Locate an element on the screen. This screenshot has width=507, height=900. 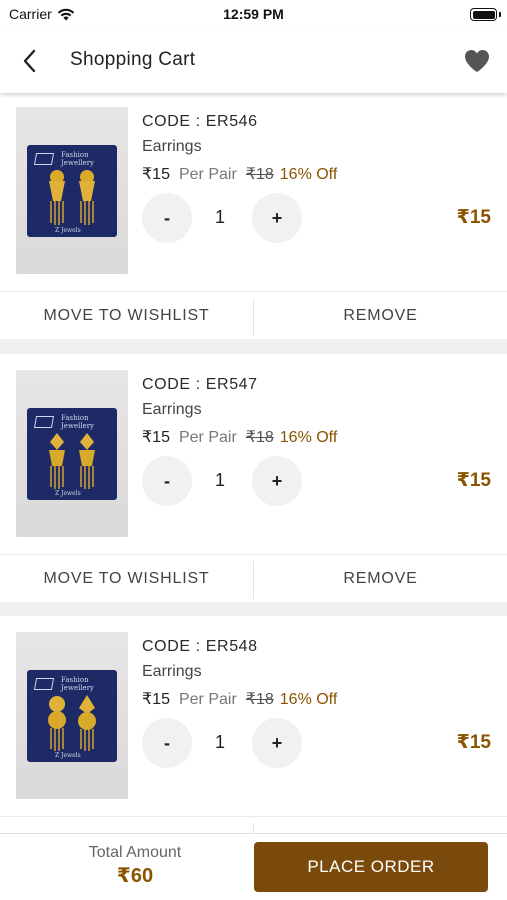
page-title: Shopping Cart is located at coordinates (133, 59).